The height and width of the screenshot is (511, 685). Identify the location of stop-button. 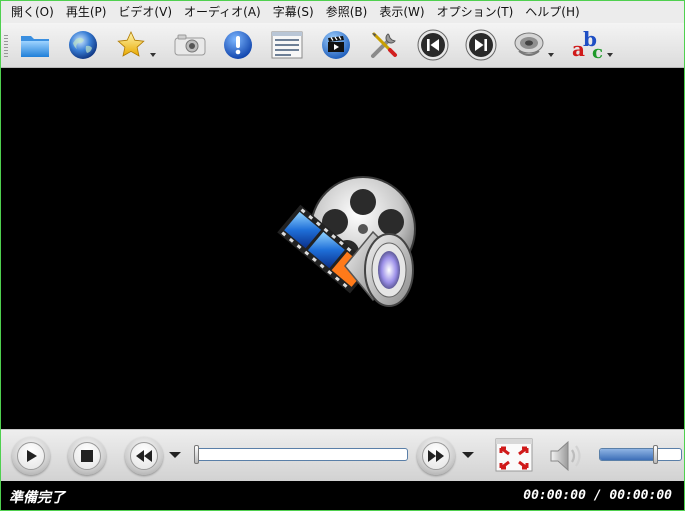
(87, 456).